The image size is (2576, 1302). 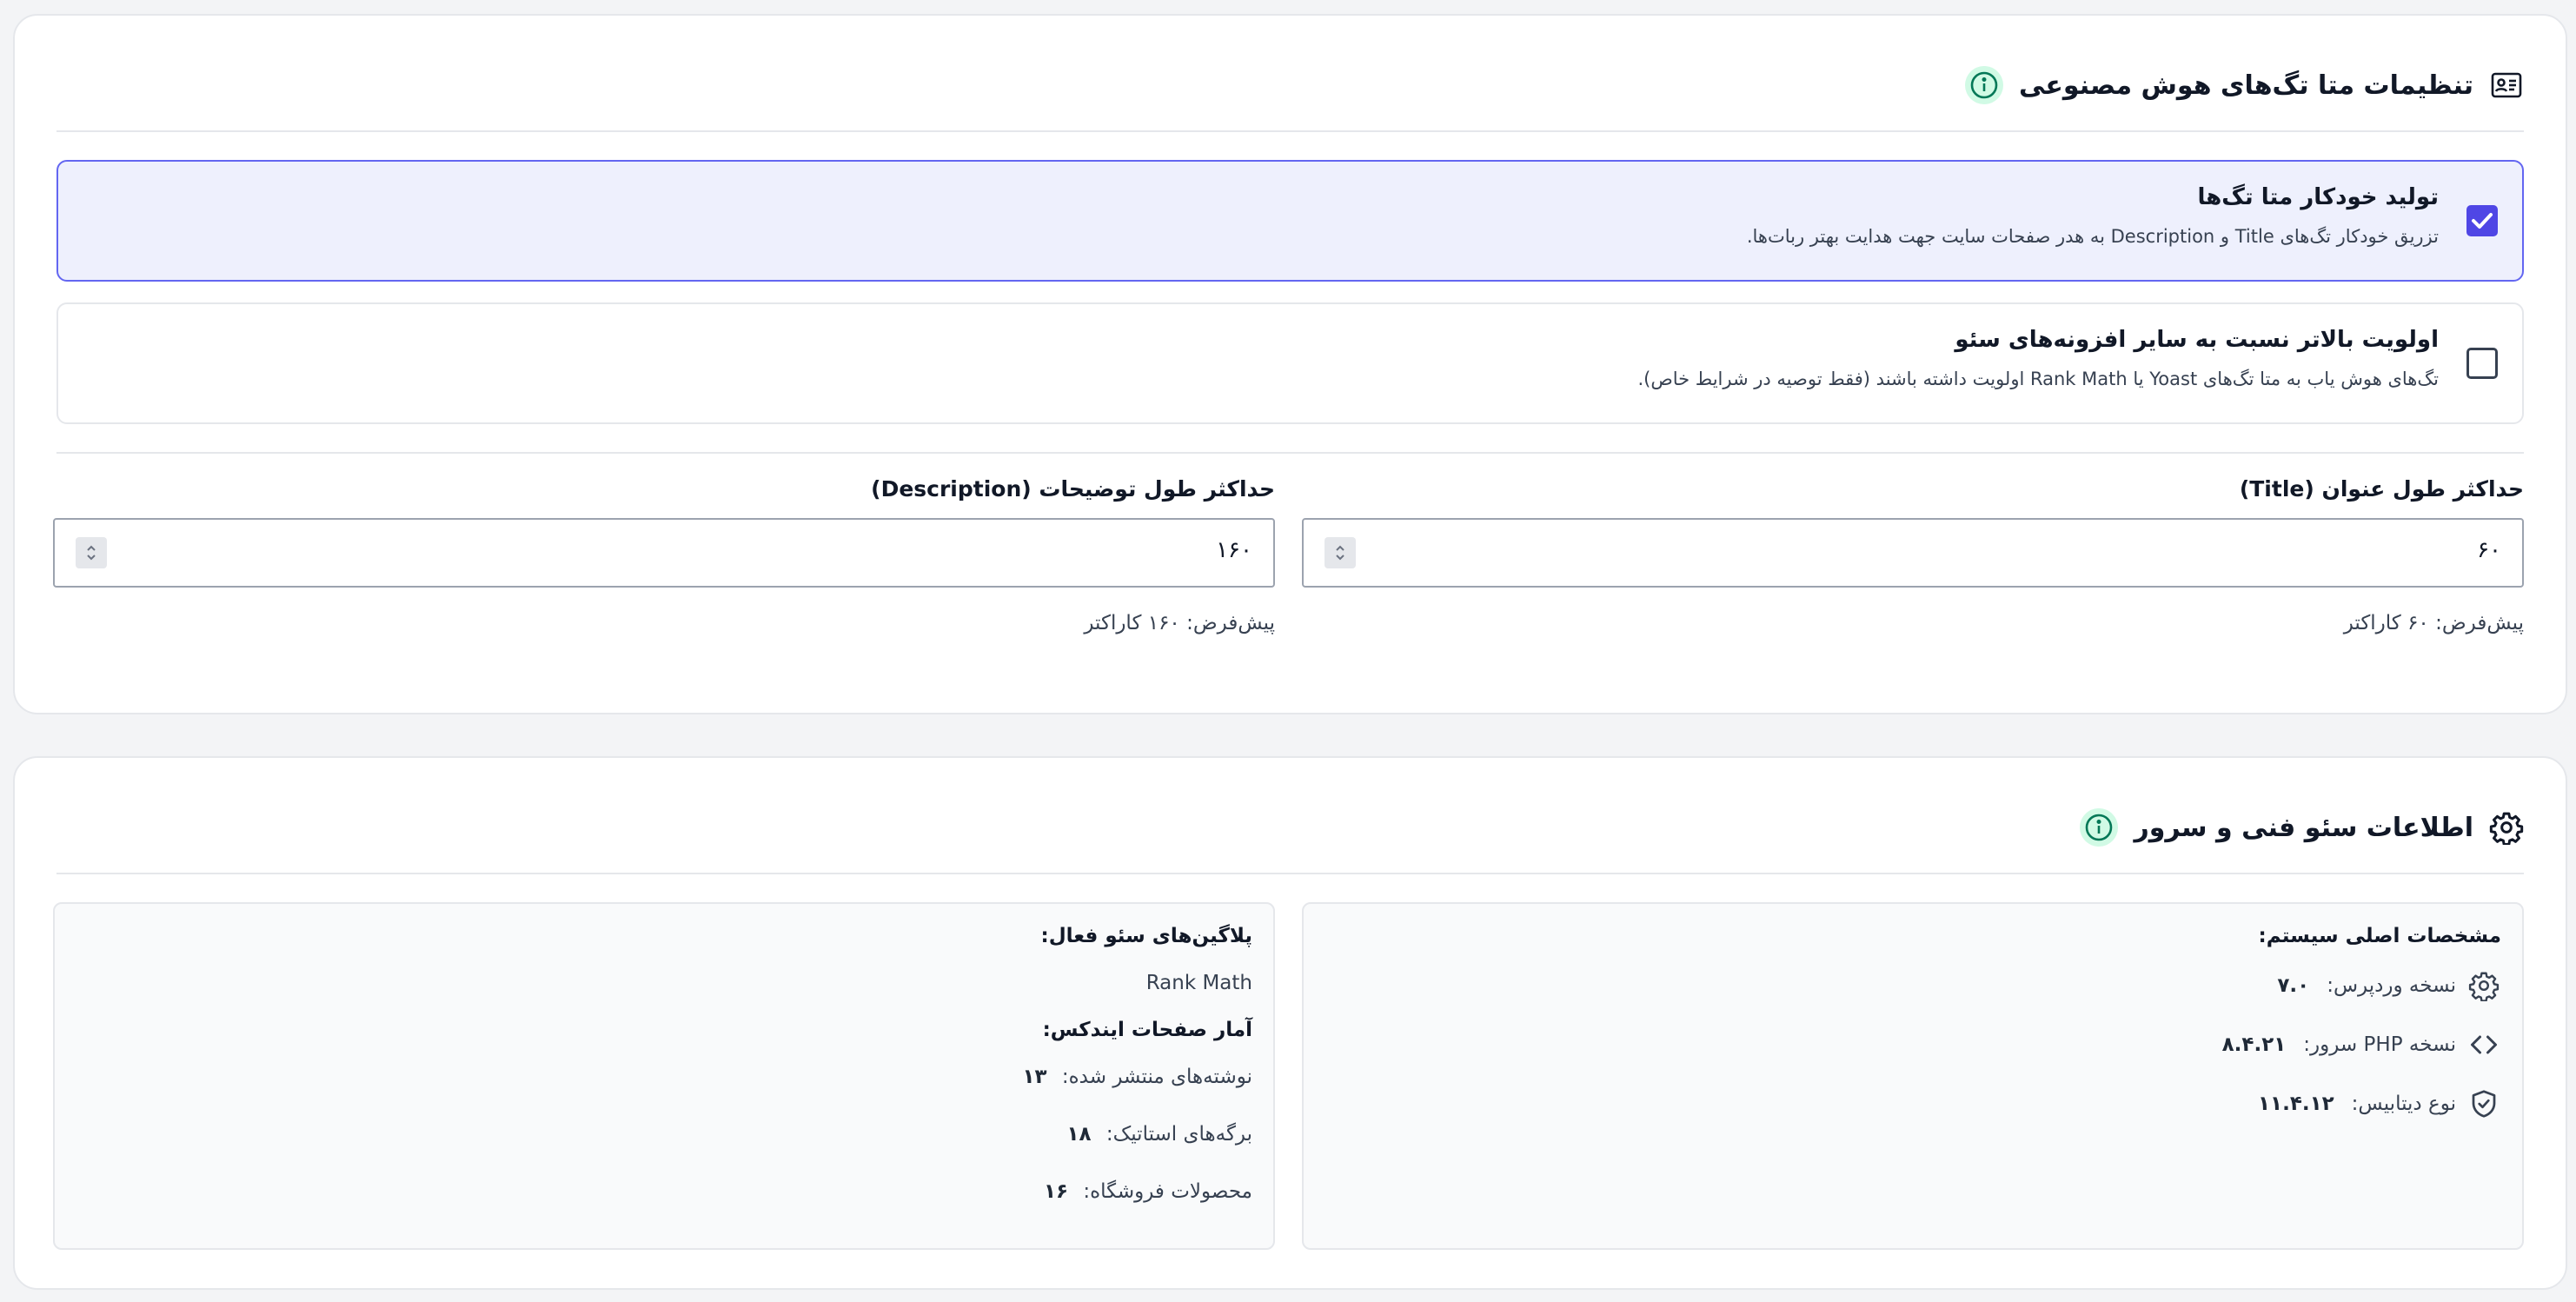 What do you see at coordinates (2489, 550) in the screenshot?
I see `title-length-value: ۶۰` at bounding box center [2489, 550].